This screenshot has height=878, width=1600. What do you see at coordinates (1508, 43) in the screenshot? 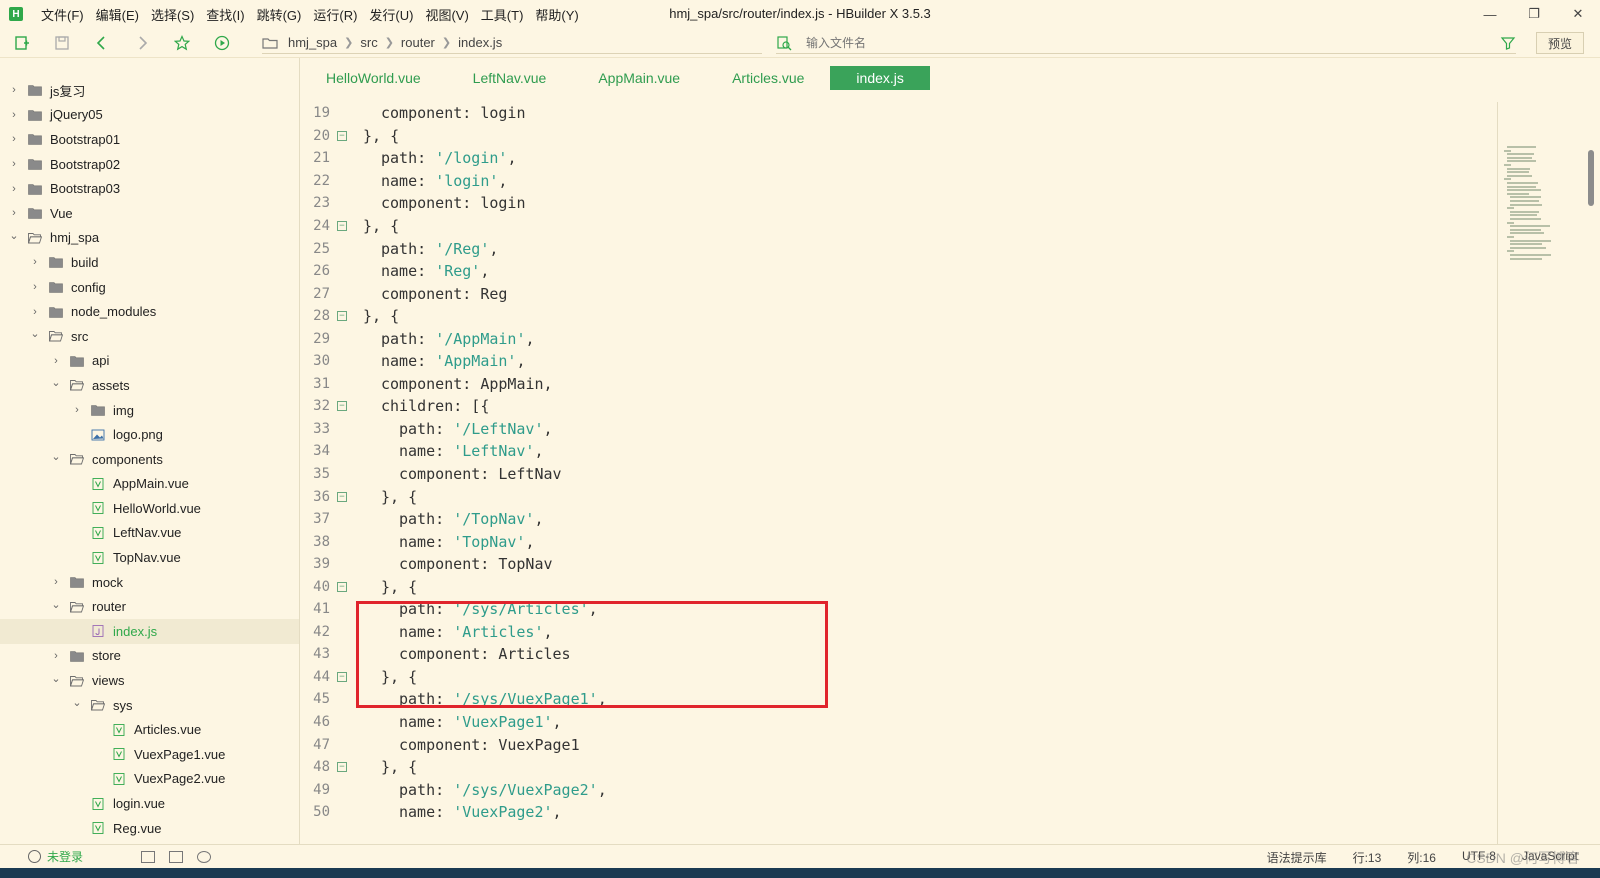
I see `filter-icon` at bounding box center [1508, 43].